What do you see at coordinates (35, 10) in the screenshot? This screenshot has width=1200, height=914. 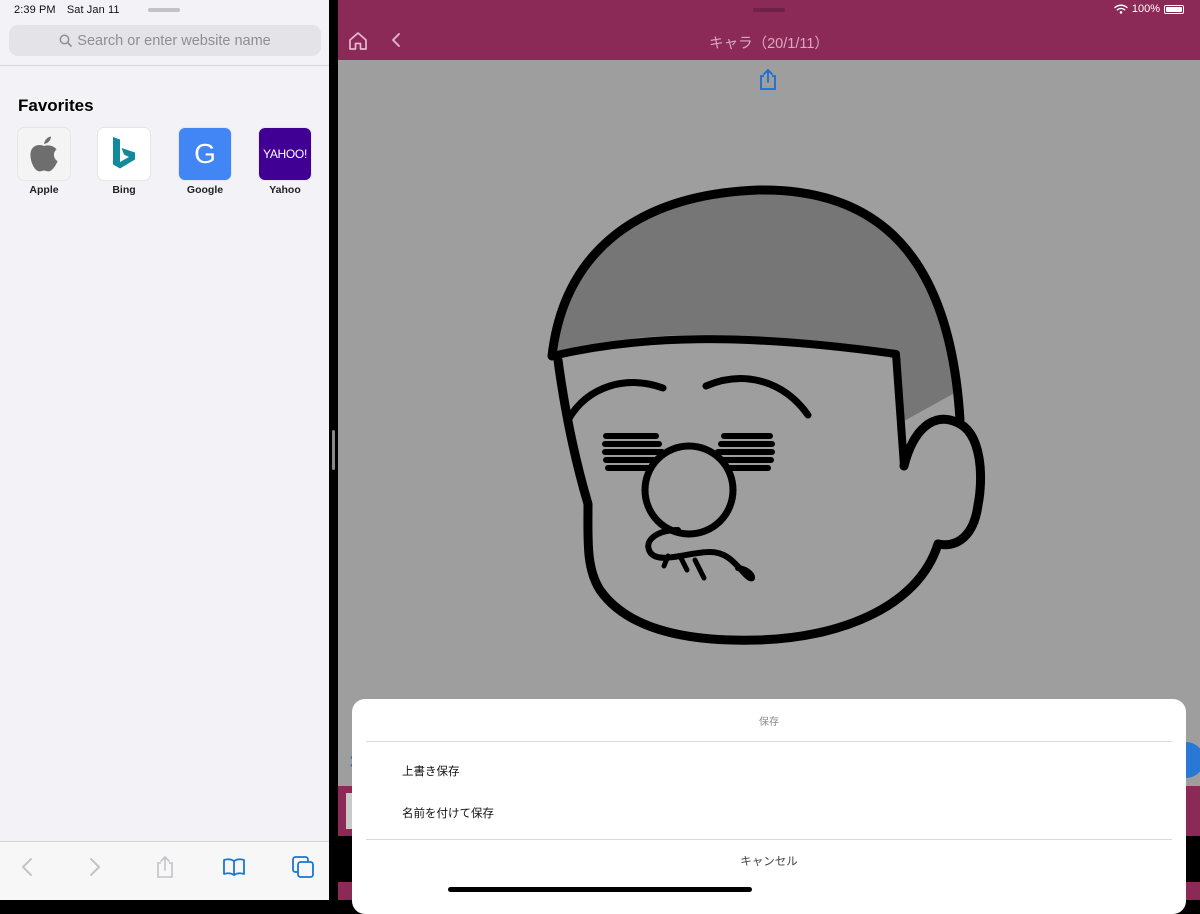 I see `status-time: 2:39 PM` at bounding box center [35, 10].